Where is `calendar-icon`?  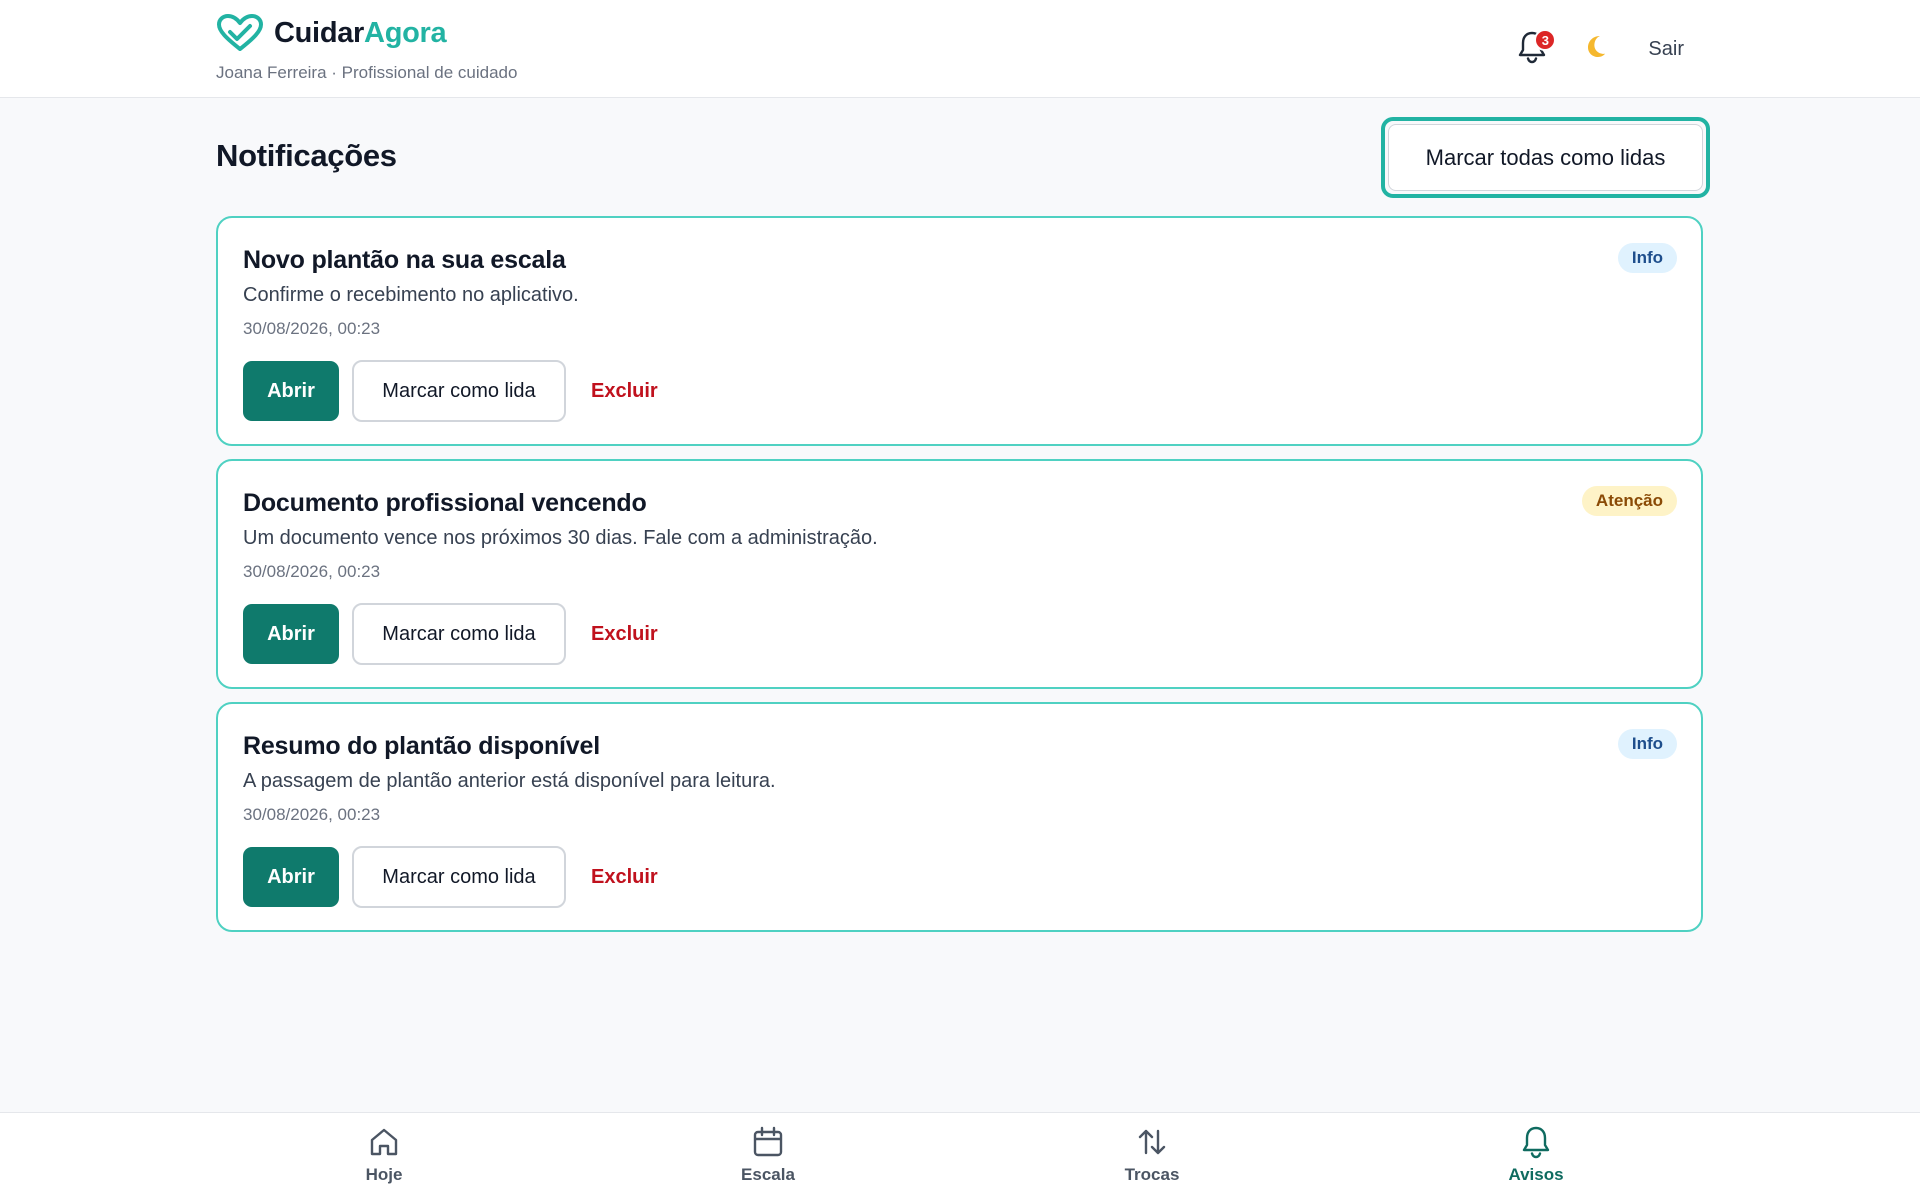 calendar-icon is located at coordinates (768, 1142).